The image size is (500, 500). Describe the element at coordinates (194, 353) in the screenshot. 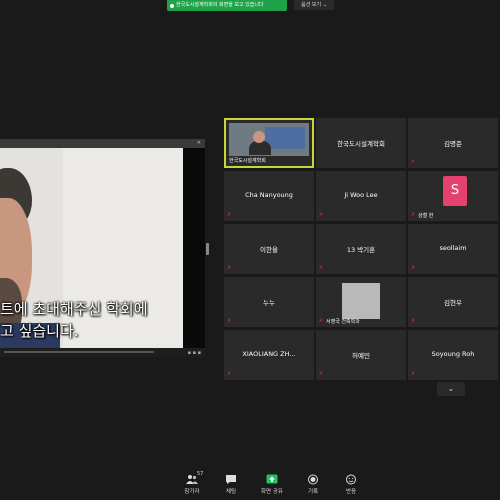

I see `player-buttons-icon: ▪ ▪ ▪` at that location.